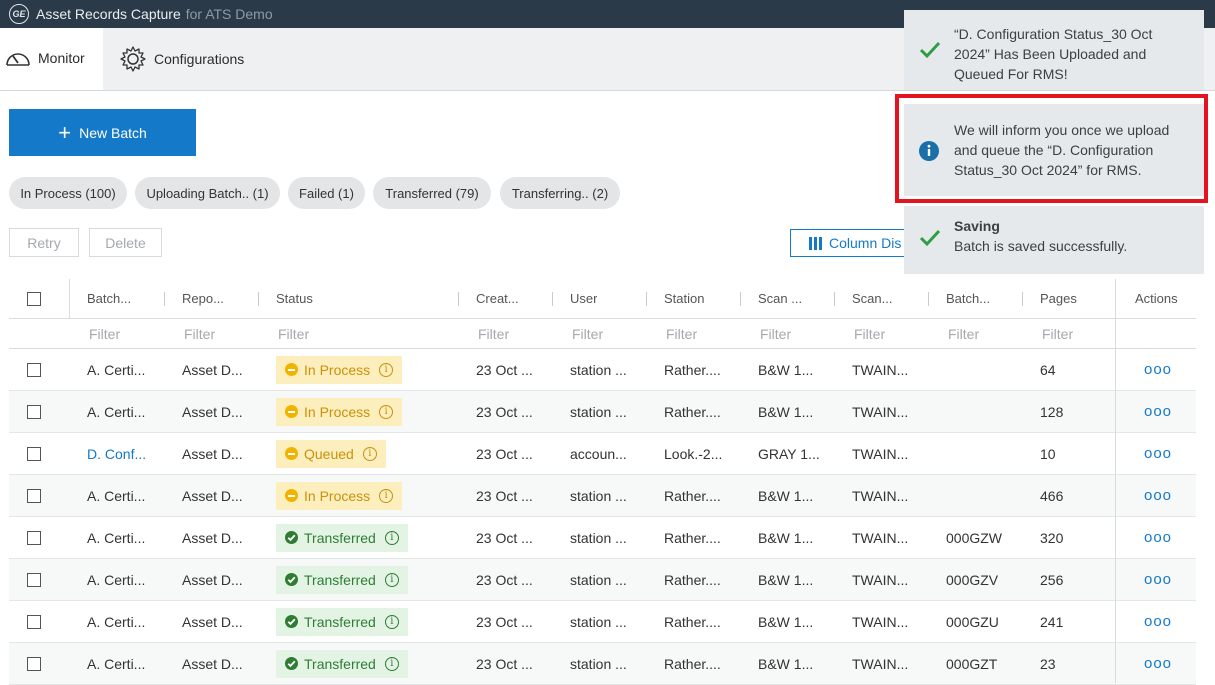 The image size is (1215, 685). Describe the element at coordinates (850, 243) in the screenshot. I see `column-display-button: Column Dis` at that location.